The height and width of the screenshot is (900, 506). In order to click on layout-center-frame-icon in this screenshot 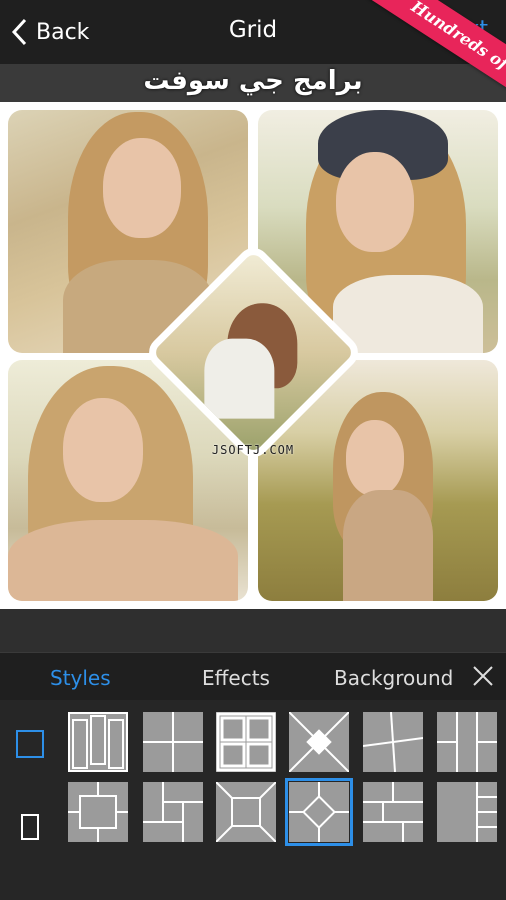, I will do `click(98, 812)`.